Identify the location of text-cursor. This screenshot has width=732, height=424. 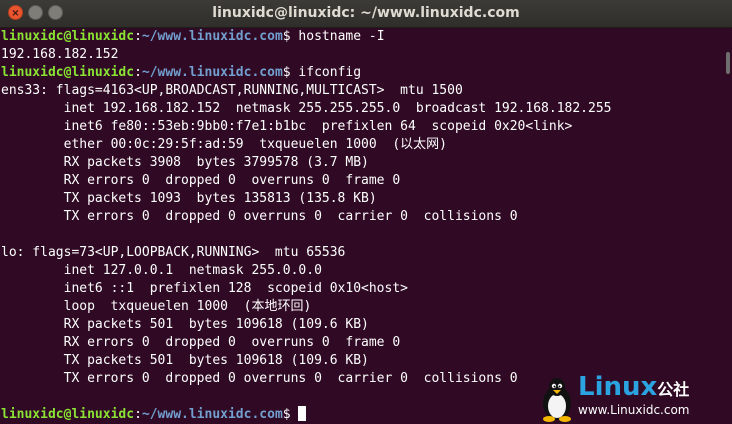
(302, 413).